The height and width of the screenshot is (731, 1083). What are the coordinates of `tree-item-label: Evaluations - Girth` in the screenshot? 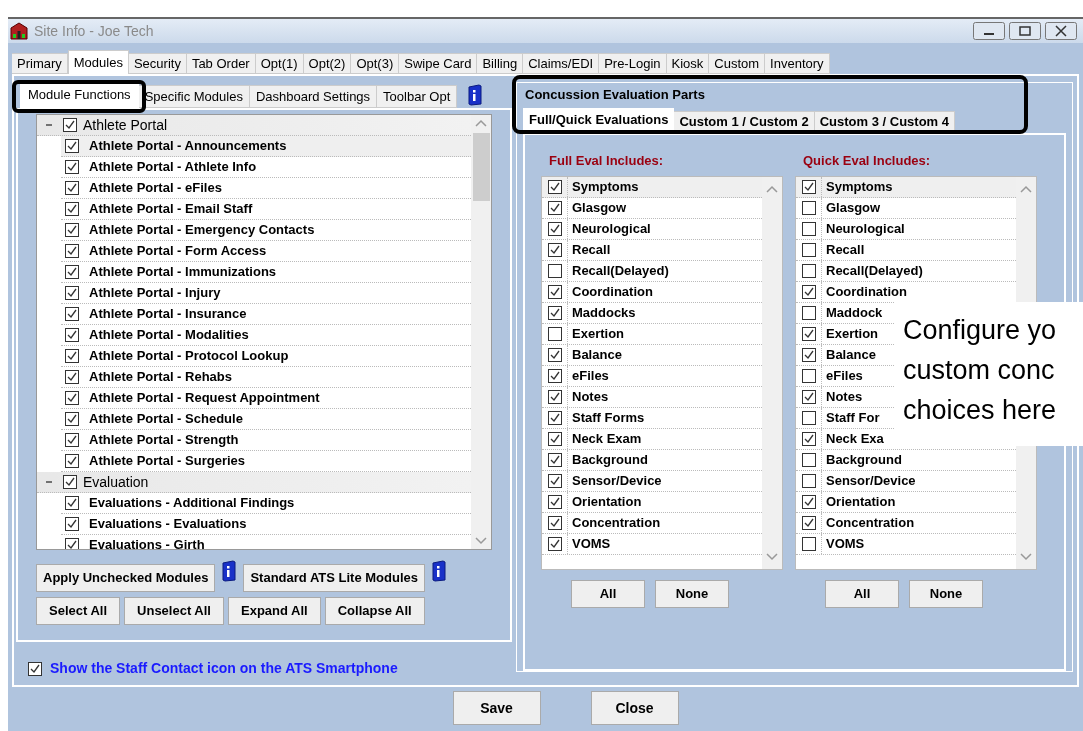 It's located at (147, 542).